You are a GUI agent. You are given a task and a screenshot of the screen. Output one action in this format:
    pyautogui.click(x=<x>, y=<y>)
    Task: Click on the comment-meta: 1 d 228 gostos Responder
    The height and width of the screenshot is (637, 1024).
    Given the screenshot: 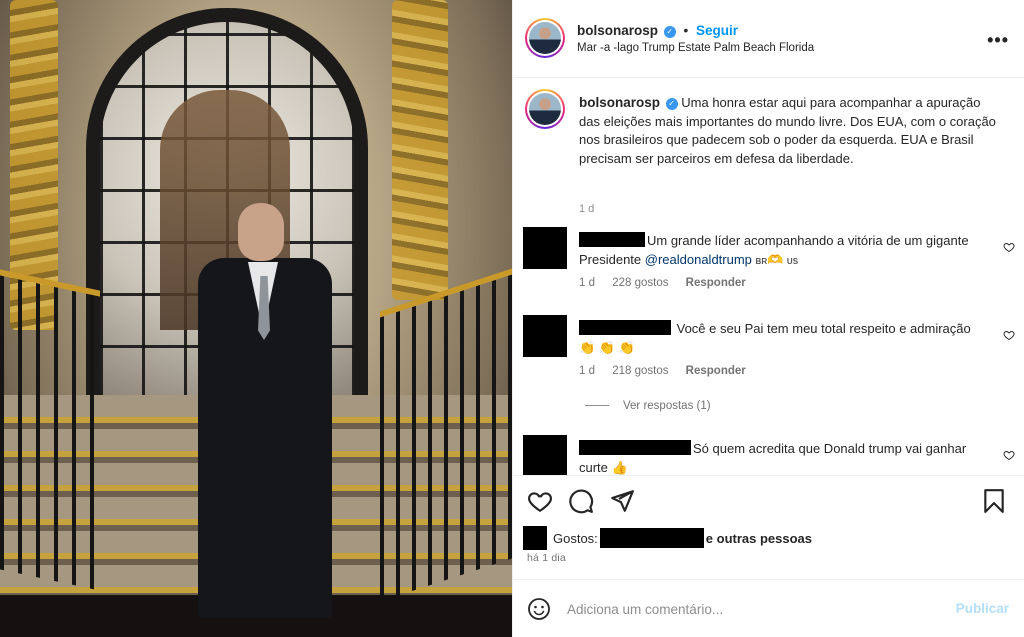 What is the action you would take?
    pyautogui.click(x=669, y=283)
    